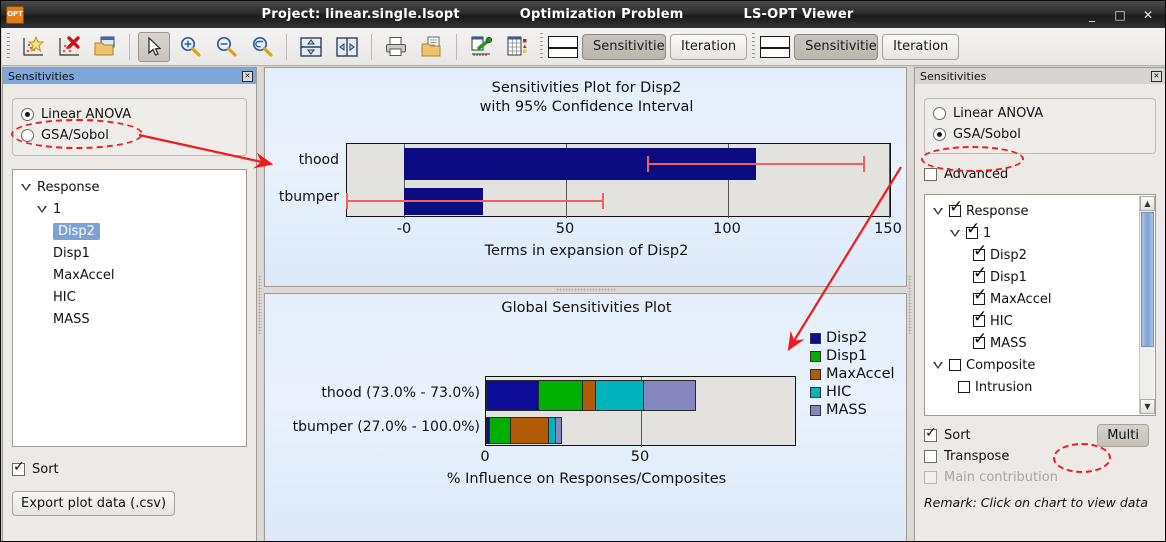 This screenshot has width=1166, height=542. I want to click on left-sensitivities-button: Sensitivities, so click(624, 46).